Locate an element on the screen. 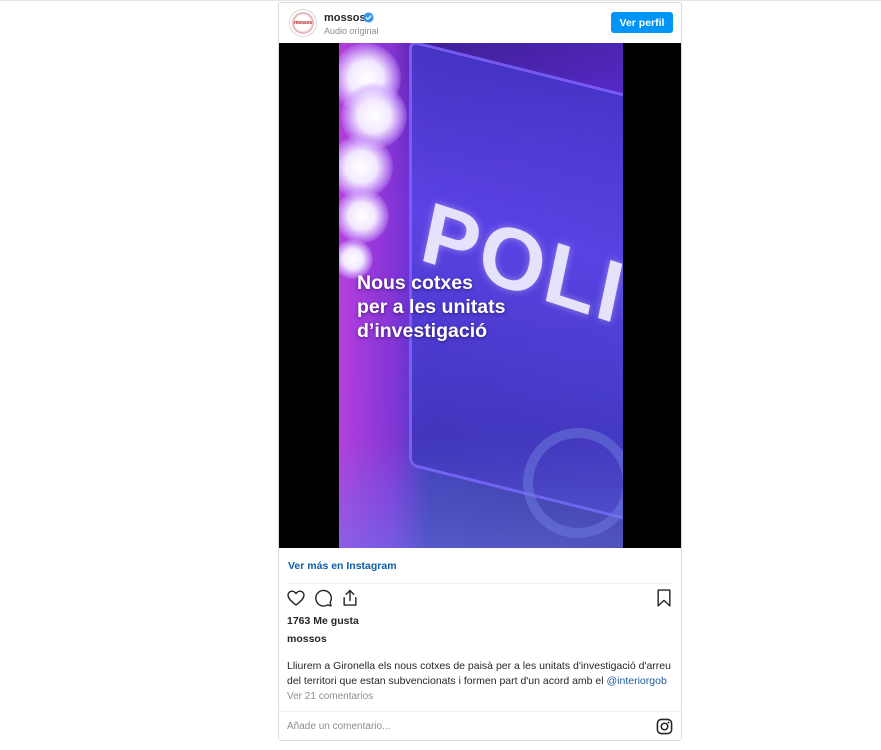  audio-subtitle: Audio original is located at coordinates (351, 31).